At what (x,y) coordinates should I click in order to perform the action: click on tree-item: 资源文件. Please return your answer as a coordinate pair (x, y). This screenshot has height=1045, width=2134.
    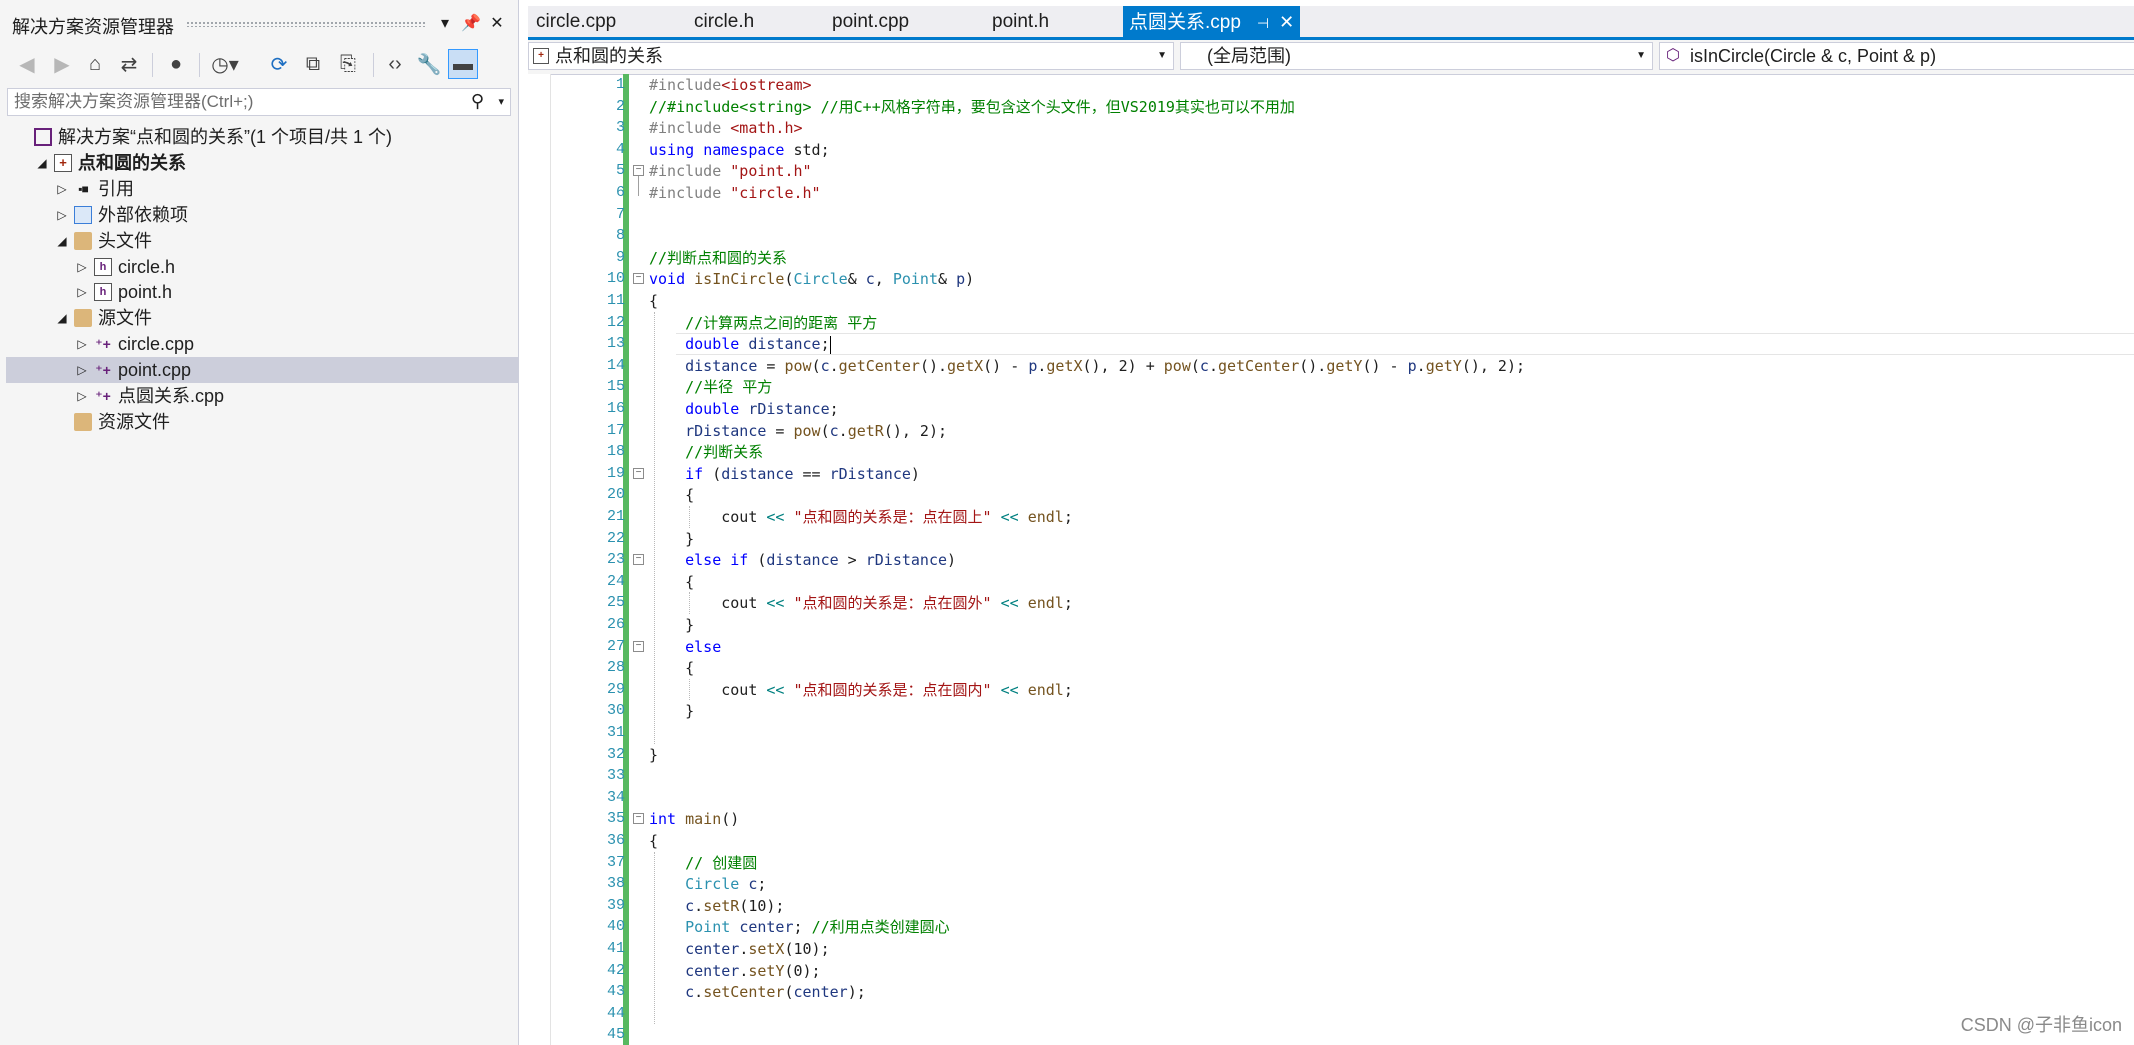
    Looking at the image, I should click on (262, 422).